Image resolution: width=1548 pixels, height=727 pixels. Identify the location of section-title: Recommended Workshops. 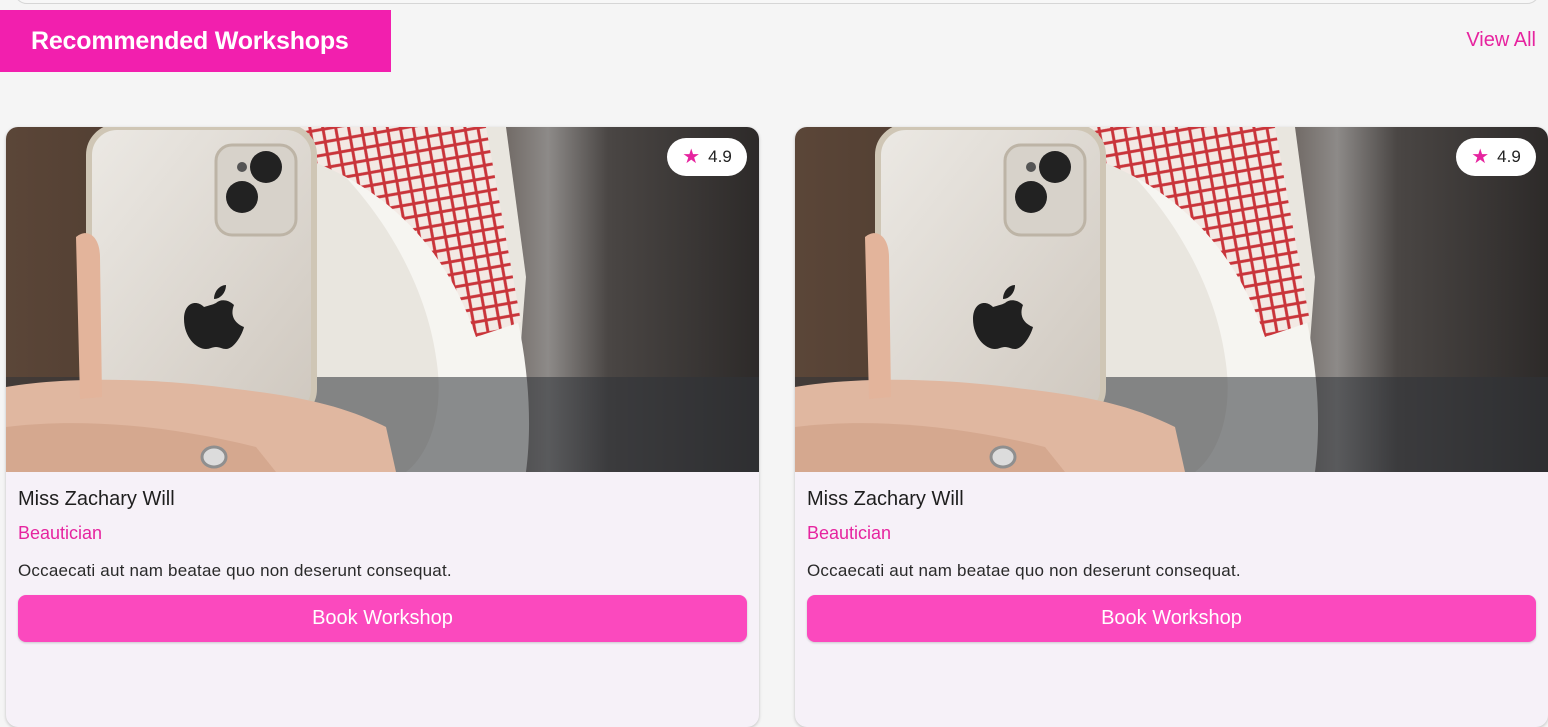
(190, 40).